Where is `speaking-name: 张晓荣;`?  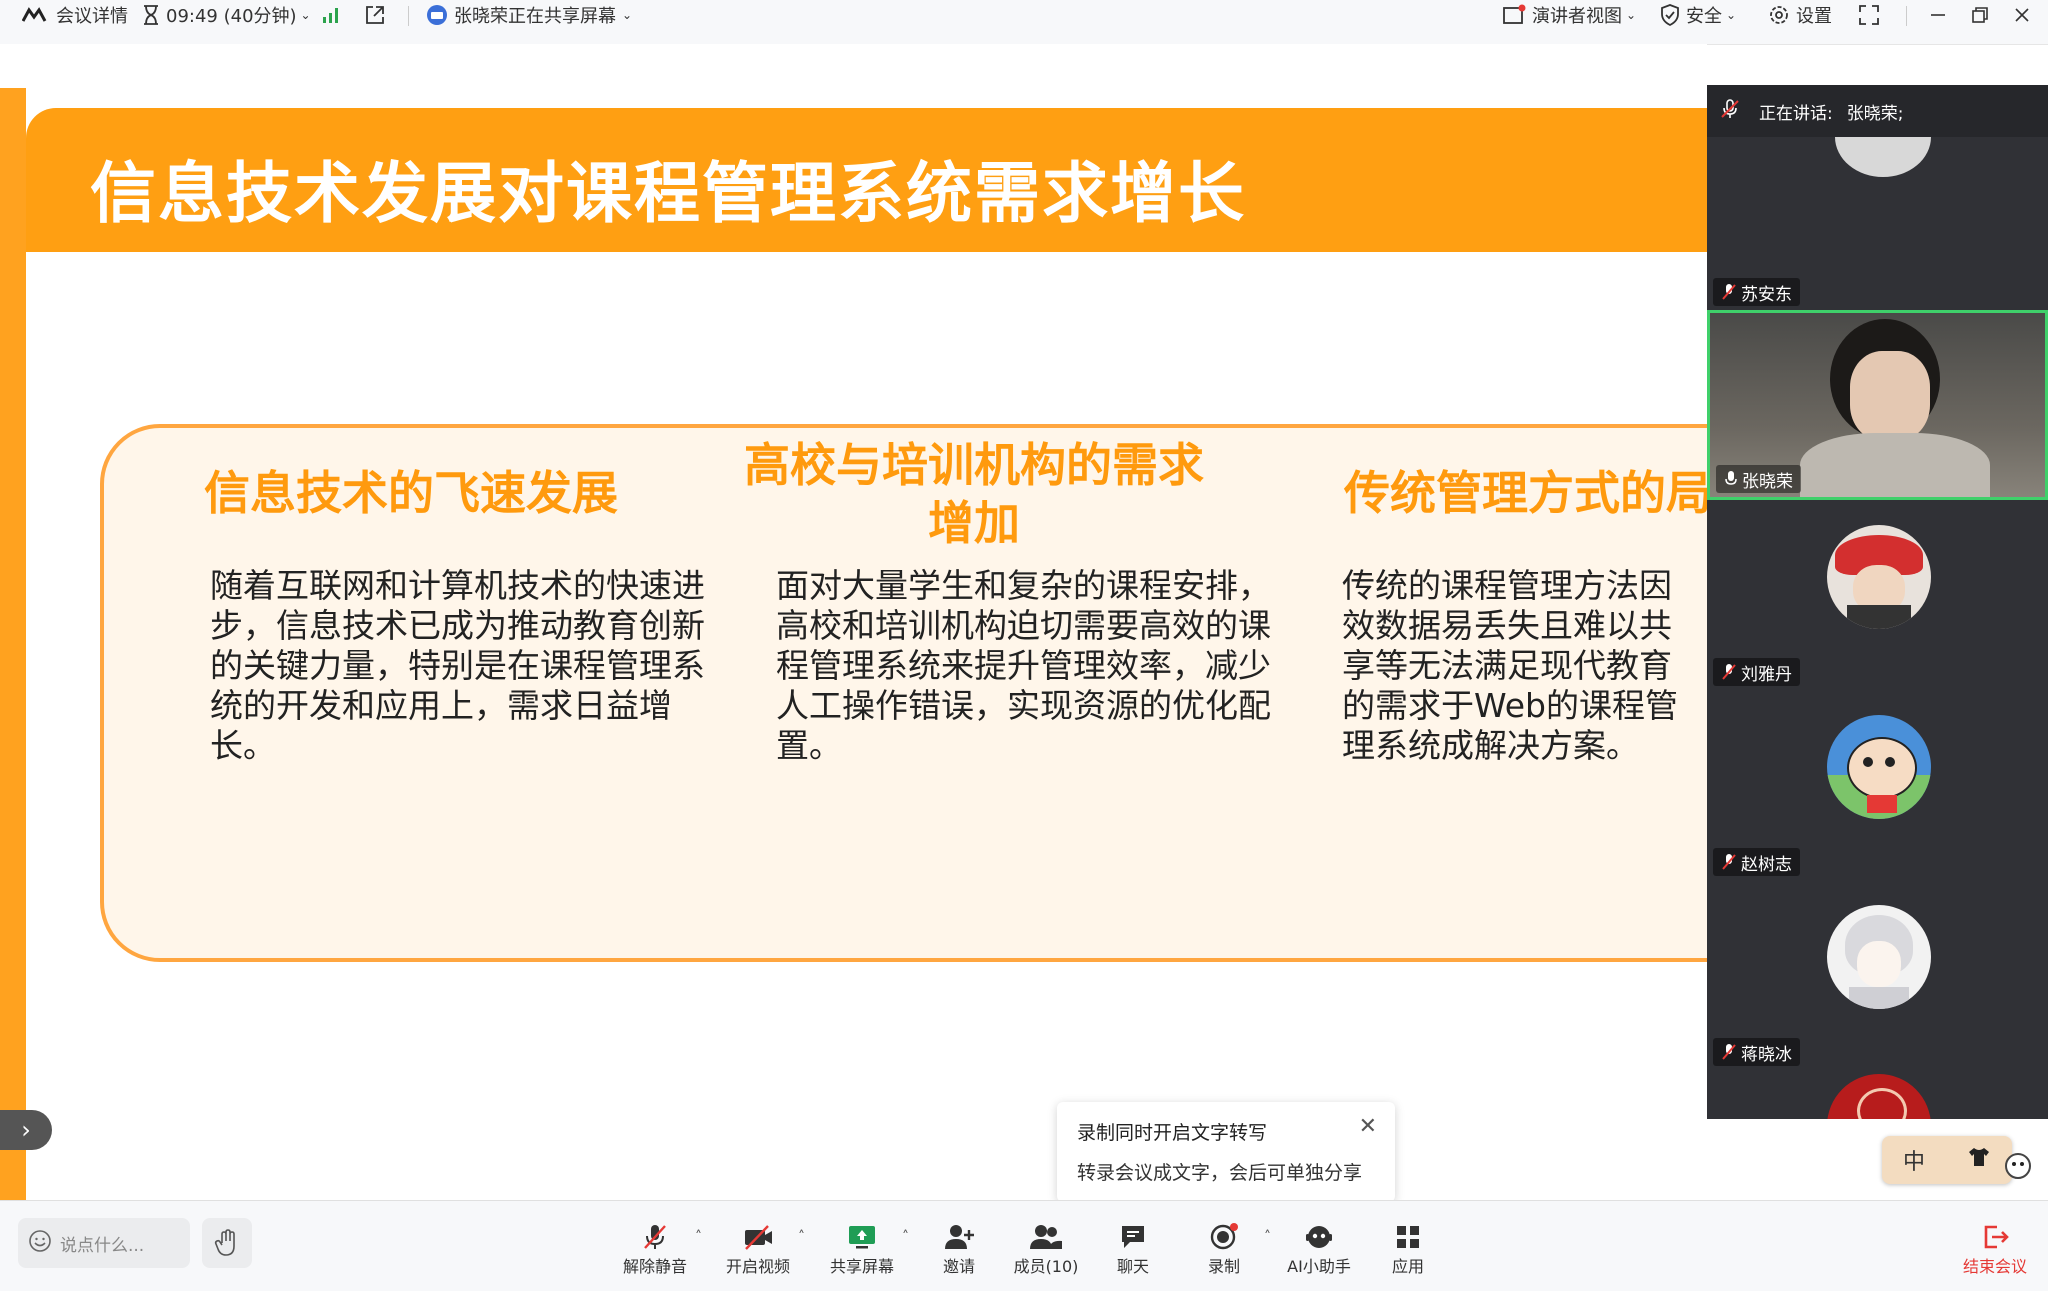
speaking-name: 张晓荣; is located at coordinates (1875, 113).